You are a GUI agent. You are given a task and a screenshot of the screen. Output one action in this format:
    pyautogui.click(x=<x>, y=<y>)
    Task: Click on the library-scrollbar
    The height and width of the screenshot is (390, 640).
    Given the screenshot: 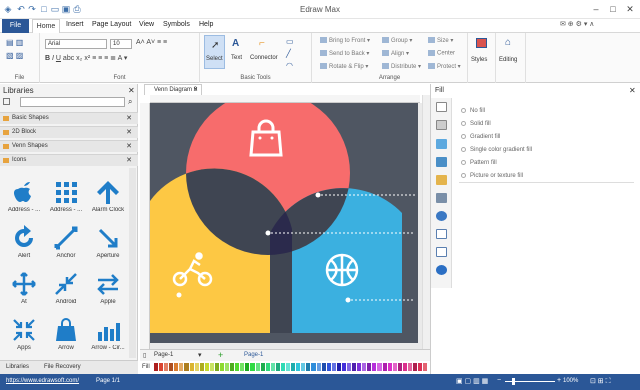 What is the action you would take?
    pyautogui.click(x=132, y=263)
    